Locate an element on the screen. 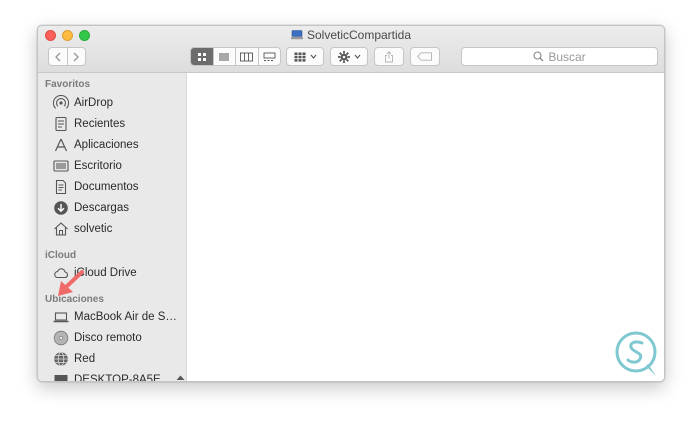 This screenshot has width=700, height=428. sidebar-item-label: solvetic is located at coordinates (93, 229).